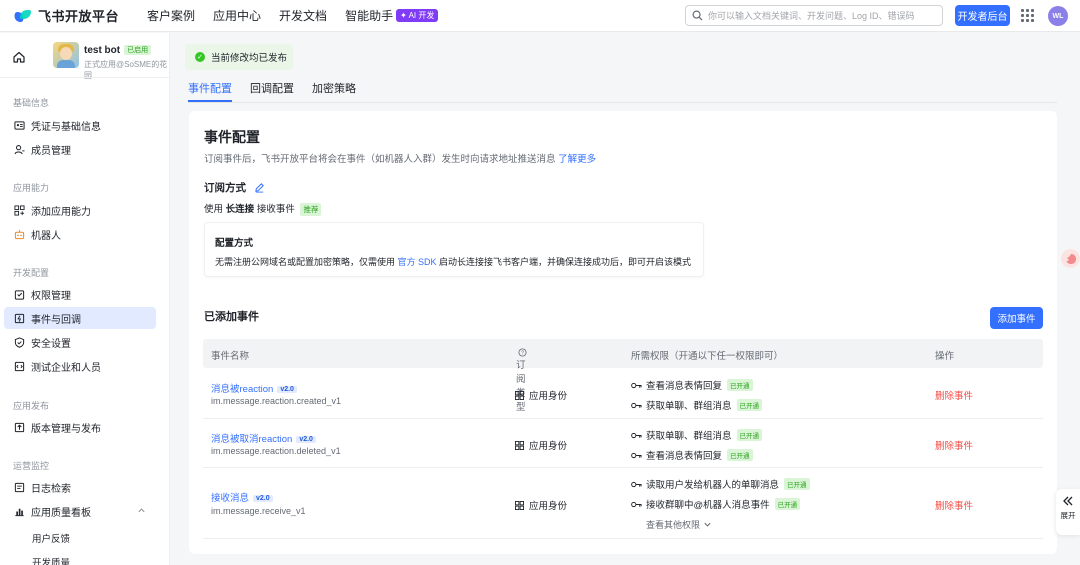 This screenshot has height=565, width=1080. Describe the element at coordinates (239, 57) in the screenshot. I see `success-toast: ✓ 当前修改均已发布` at that location.